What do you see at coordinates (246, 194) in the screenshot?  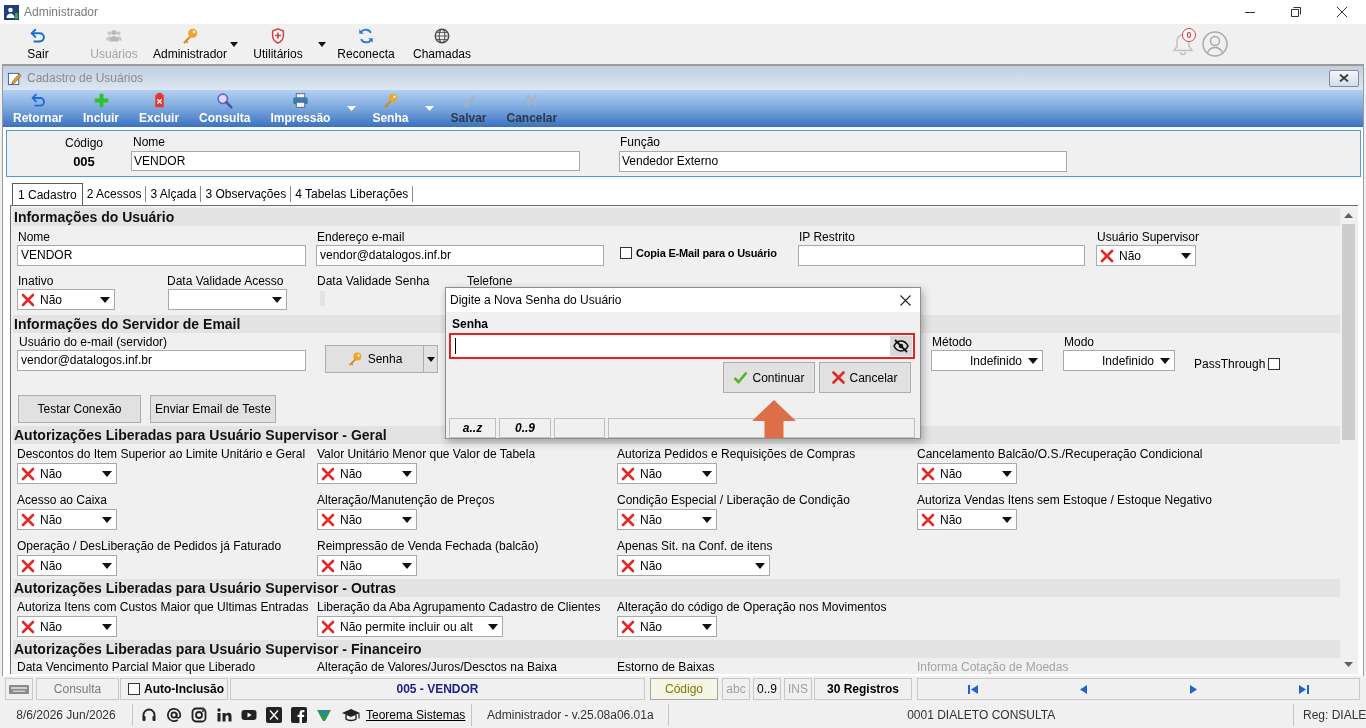 I see `tab: 3 Observações` at bounding box center [246, 194].